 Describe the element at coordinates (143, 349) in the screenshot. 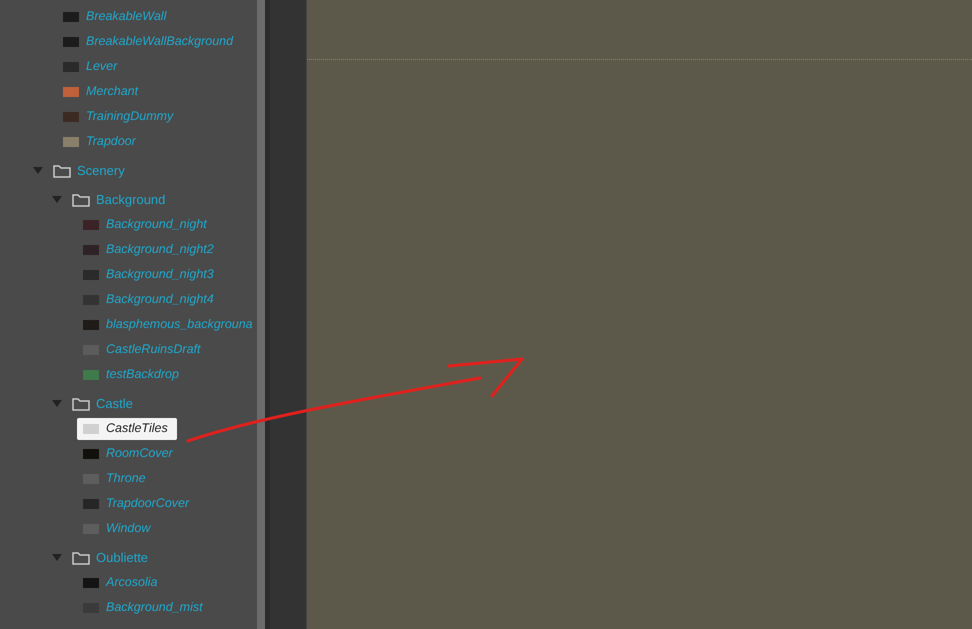

I see `tree-item: CastleRuinsDraft` at that location.